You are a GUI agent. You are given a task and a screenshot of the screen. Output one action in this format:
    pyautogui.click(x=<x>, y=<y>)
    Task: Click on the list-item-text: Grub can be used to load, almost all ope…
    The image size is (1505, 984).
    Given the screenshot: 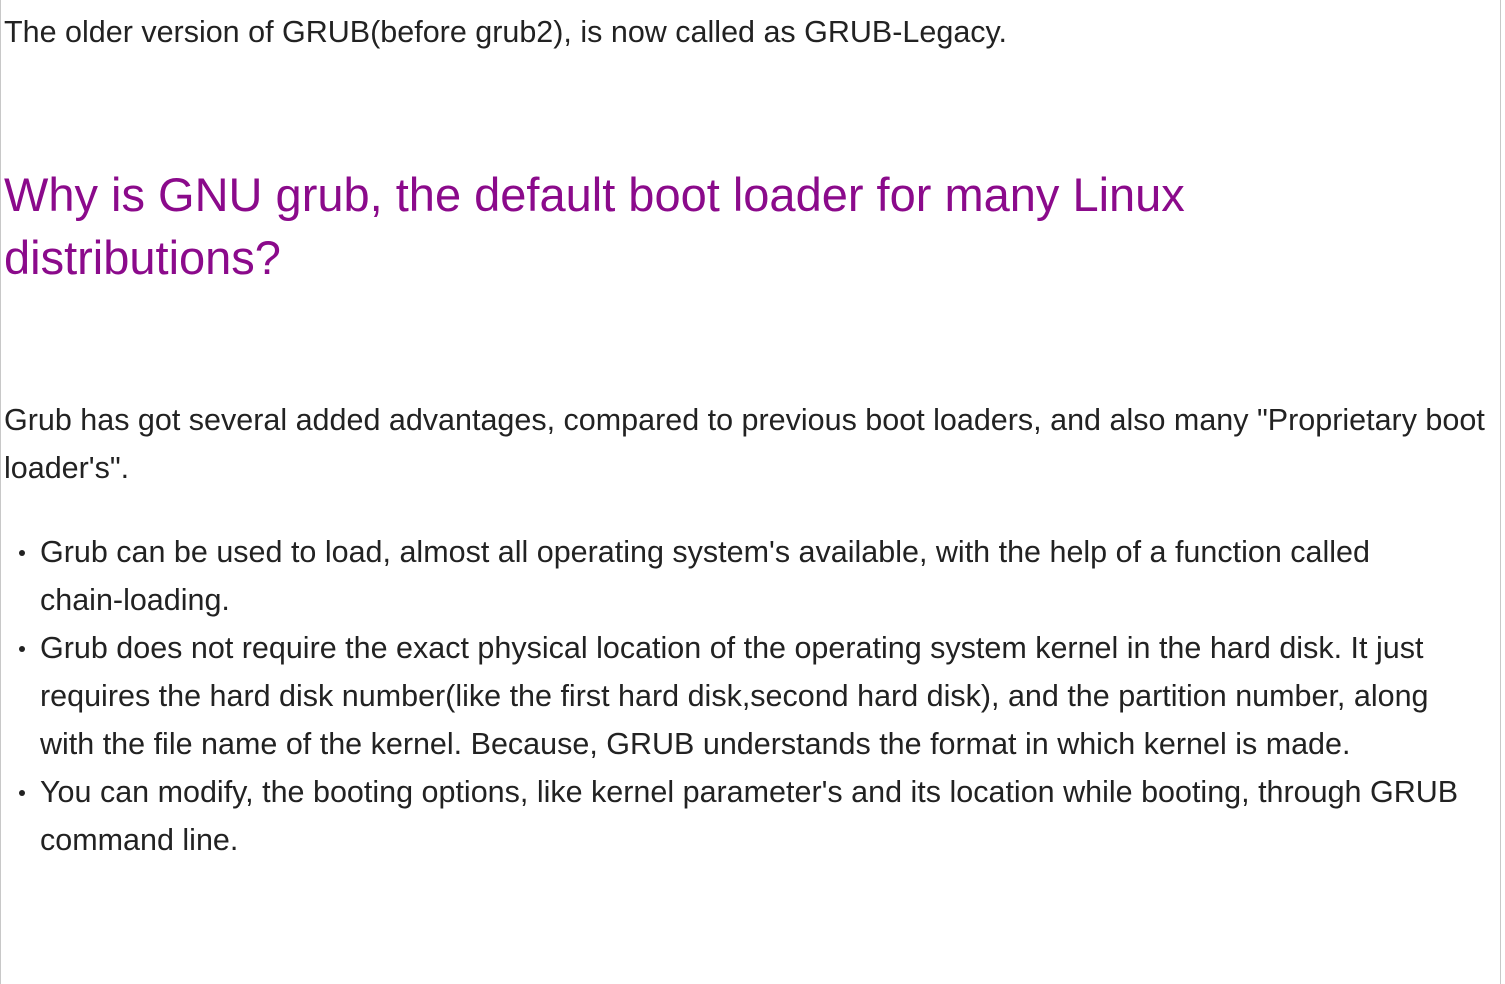 What is the action you would take?
    pyautogui.click(x=705, y=576)
    